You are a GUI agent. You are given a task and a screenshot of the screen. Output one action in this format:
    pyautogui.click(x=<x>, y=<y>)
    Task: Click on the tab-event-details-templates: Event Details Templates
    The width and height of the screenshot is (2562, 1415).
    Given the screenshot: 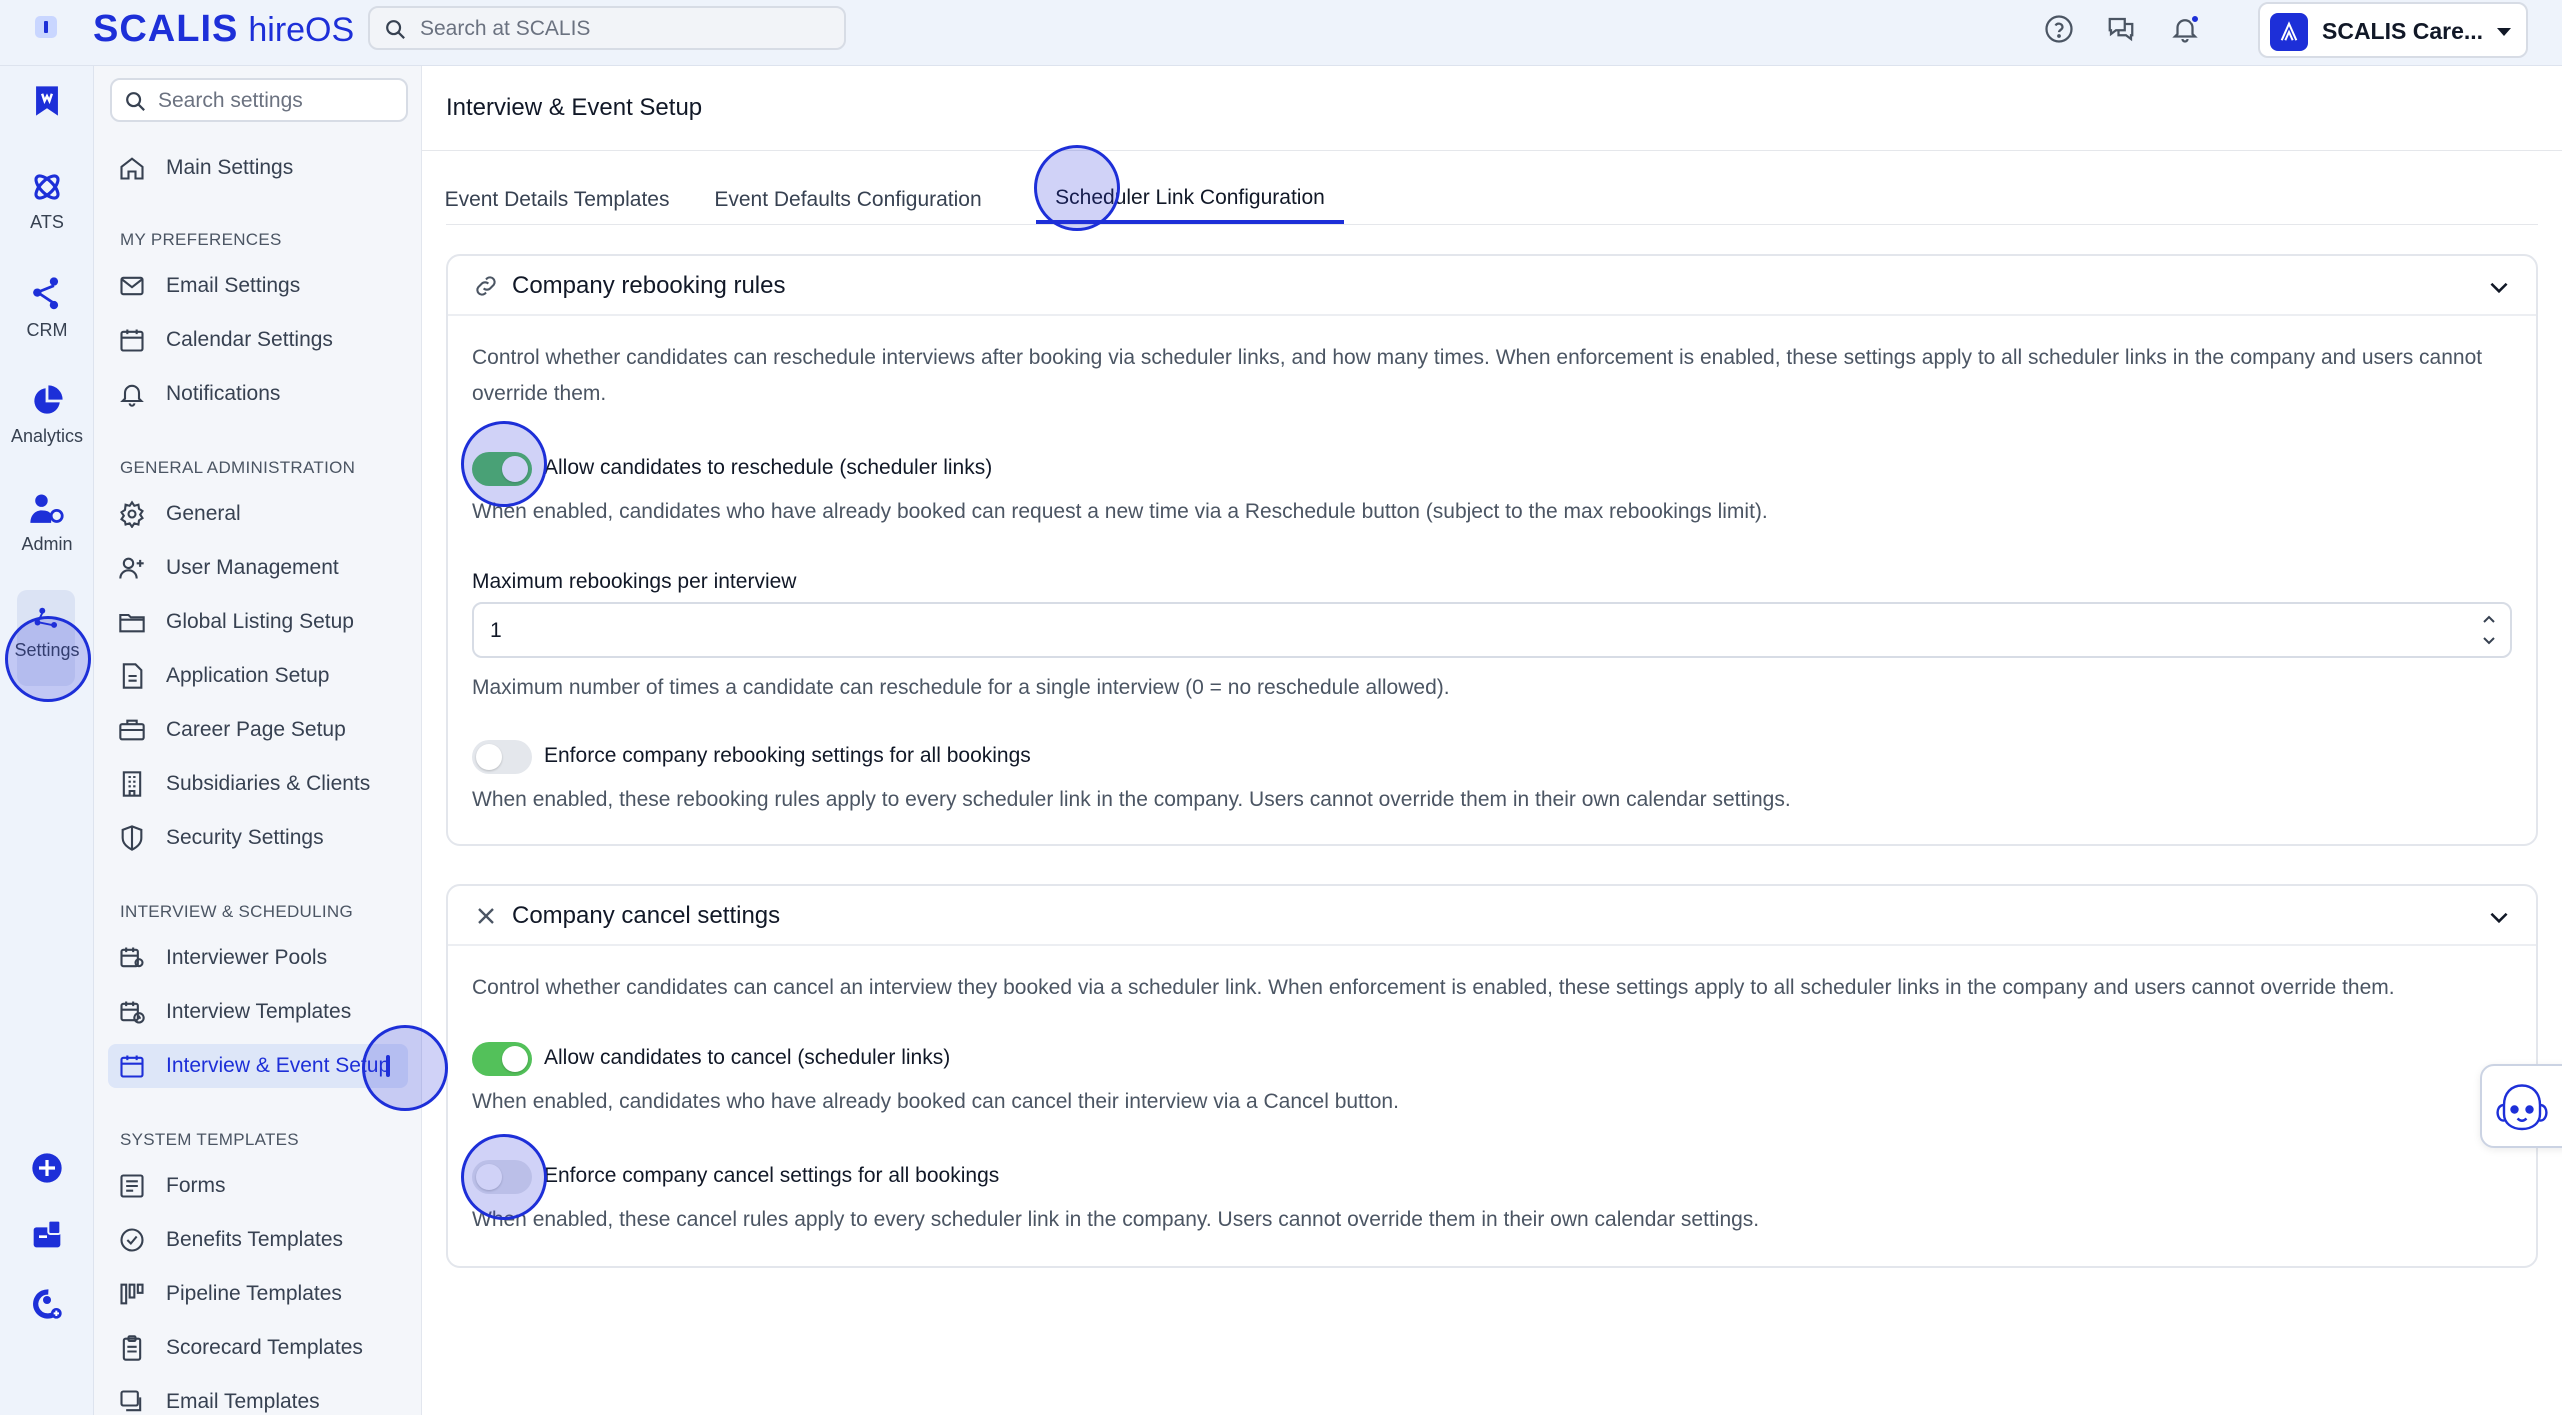 What is the action you would take?
    pyautogui.click(x=557, y=200)
    